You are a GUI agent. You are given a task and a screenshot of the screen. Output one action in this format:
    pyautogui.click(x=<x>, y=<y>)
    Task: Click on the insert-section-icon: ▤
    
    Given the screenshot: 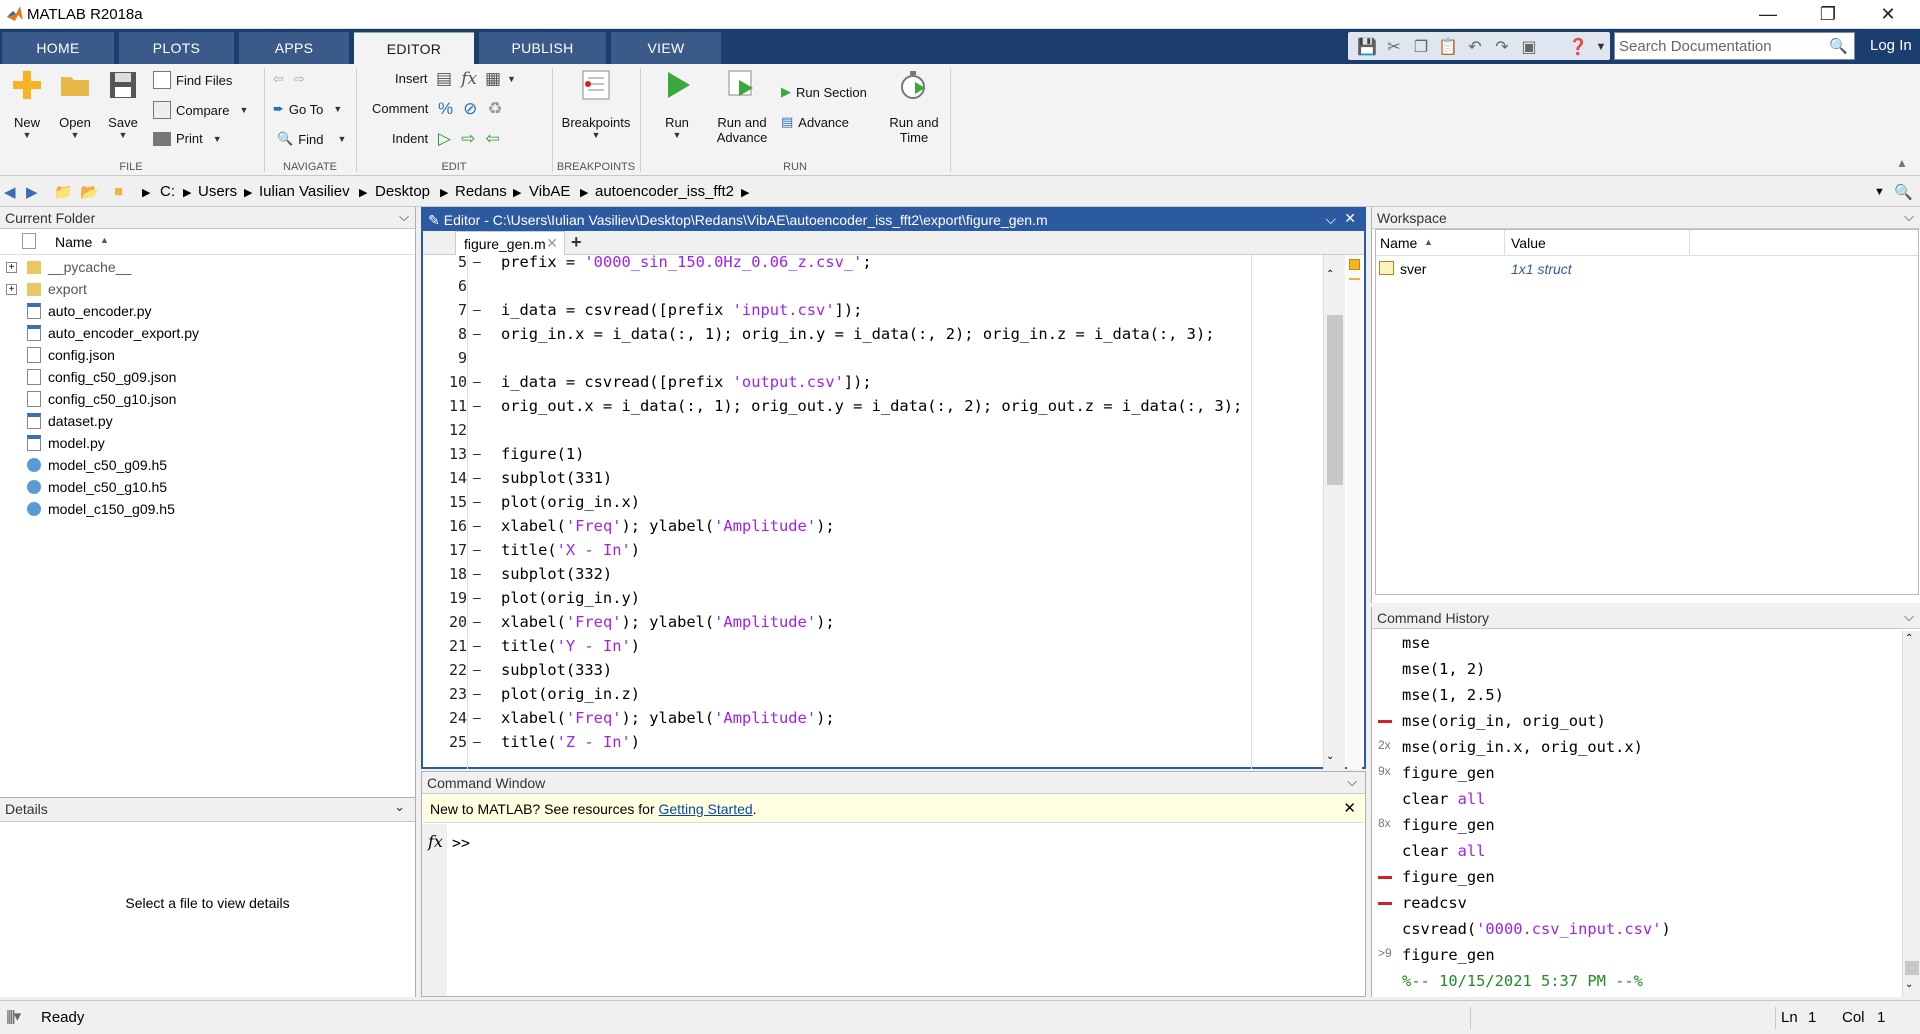 What is the action you would take?
    pyautogui.click(x=444, y=79)
    